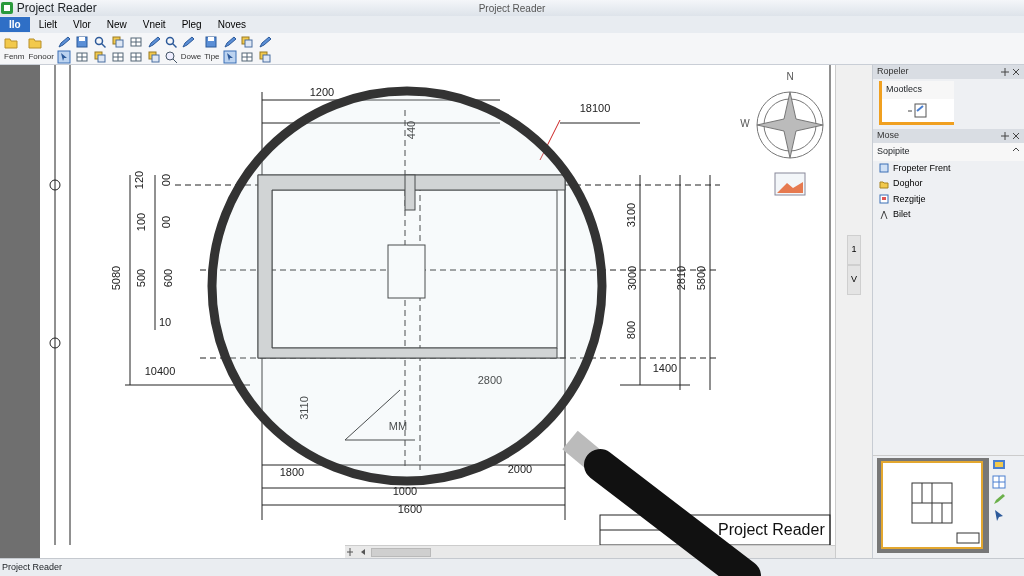 Image resolution: width=1024 pixels, height=576 pixels. Describe the element at coordinates (405, 491) in the screenshot. I see `dimension-label: 1000` at that location.